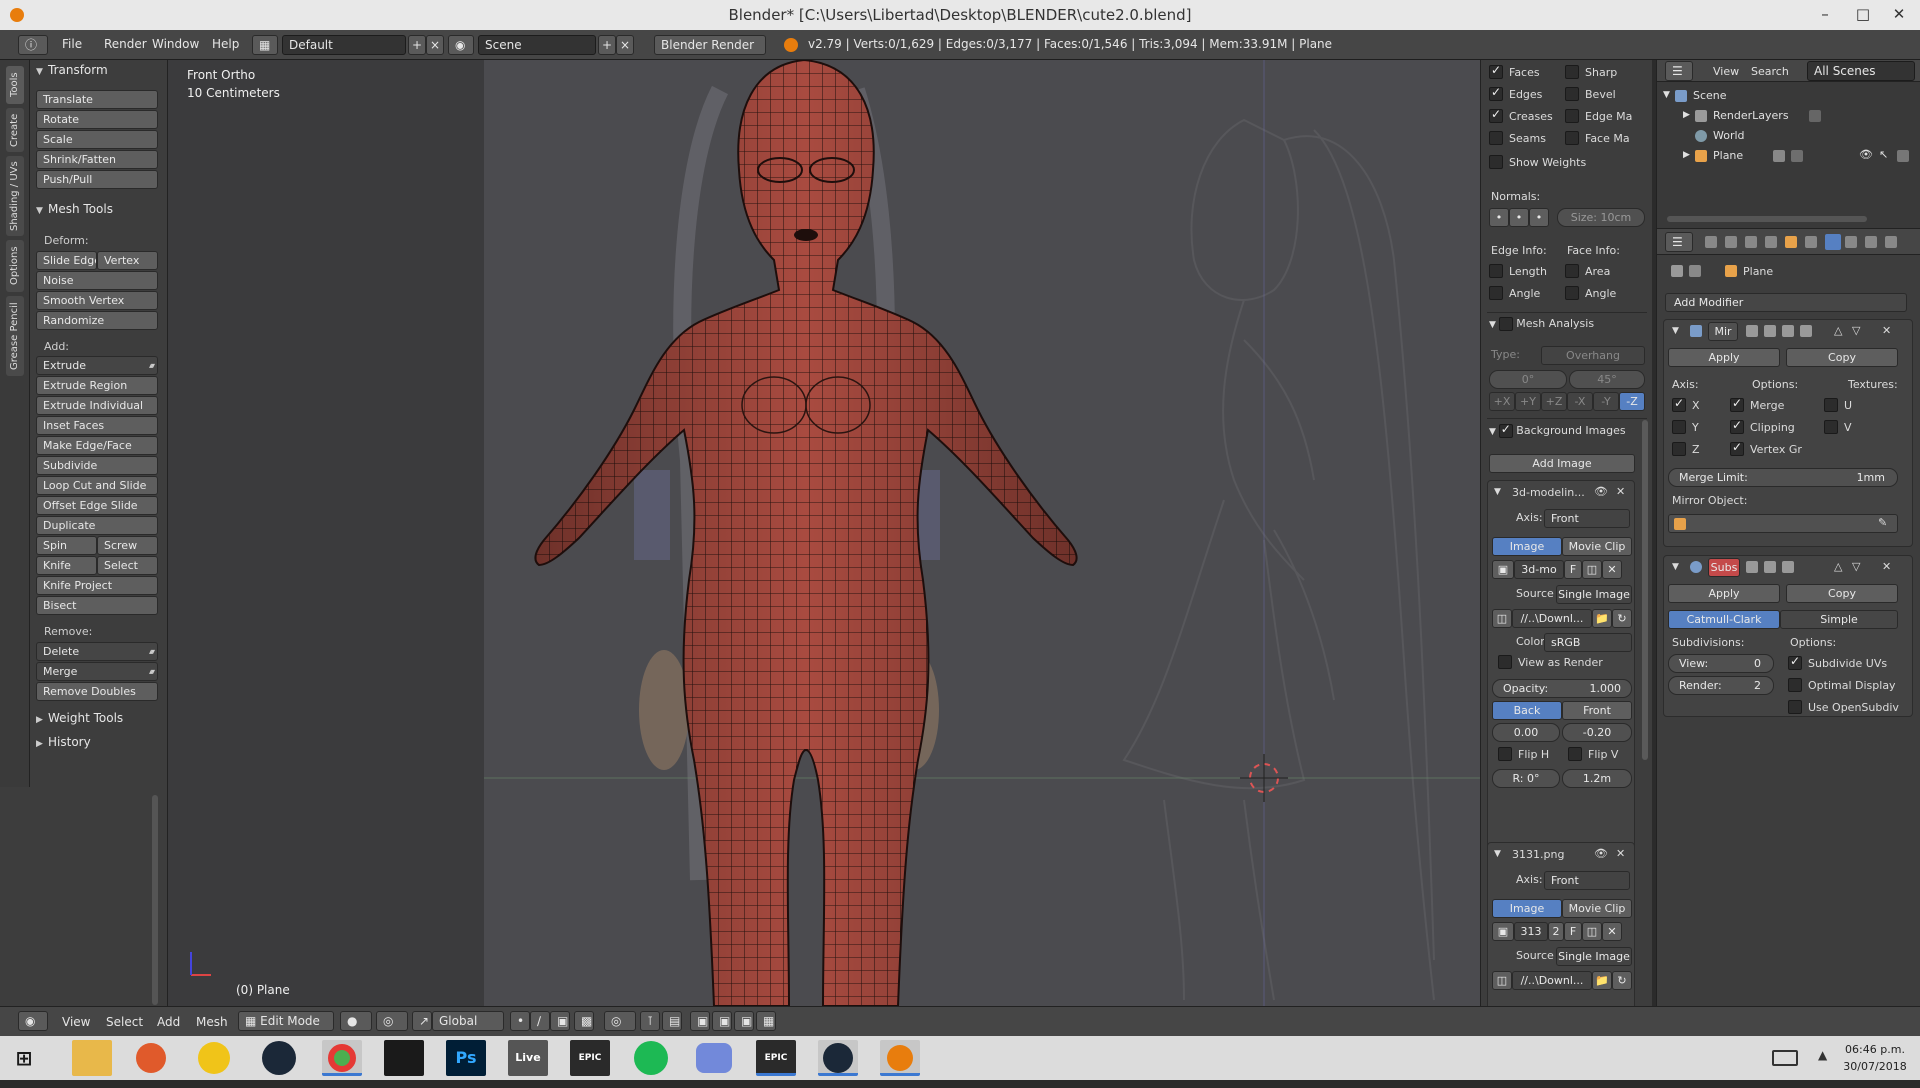 This screenshot has height=1088, width=1920. I want to click on outliner-view-menu: View, so click(1726, 71).